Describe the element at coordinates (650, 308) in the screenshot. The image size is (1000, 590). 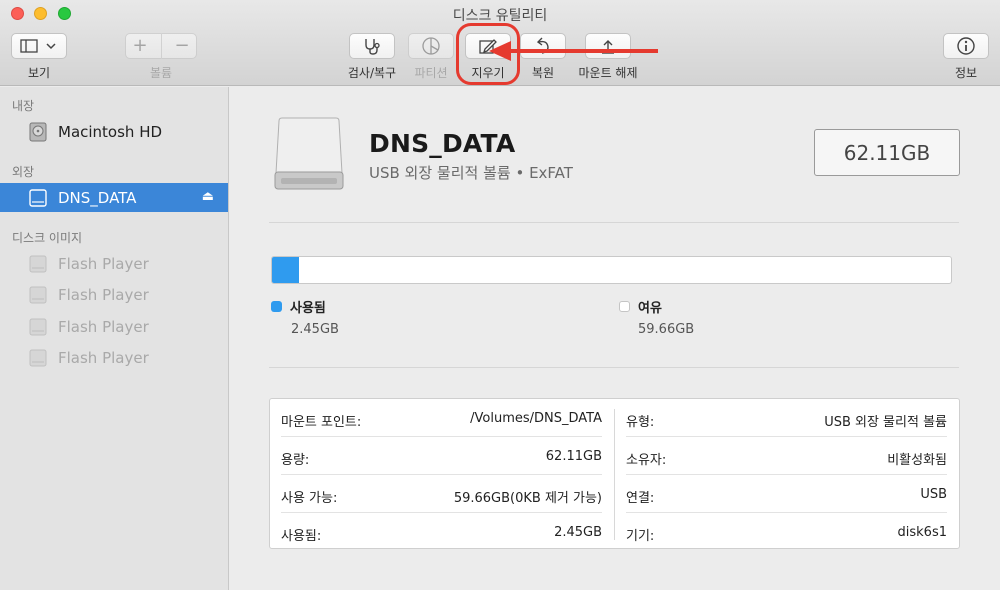
I see `legend-free-label: 여유` at that location.